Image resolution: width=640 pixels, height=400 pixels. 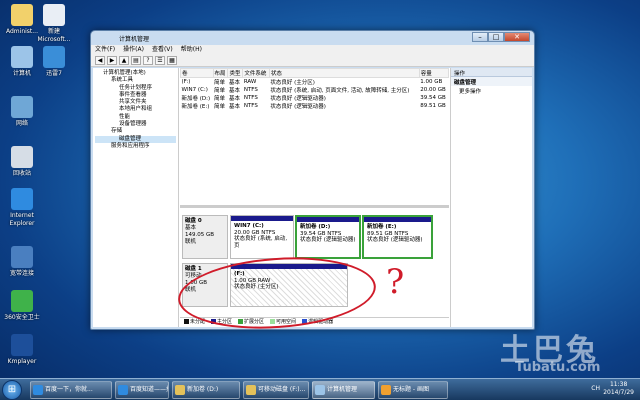 What do you see at coordinates (100, 60) in the screenshot?
I see `back-icon: ◀` at bounding box center [100, 60].